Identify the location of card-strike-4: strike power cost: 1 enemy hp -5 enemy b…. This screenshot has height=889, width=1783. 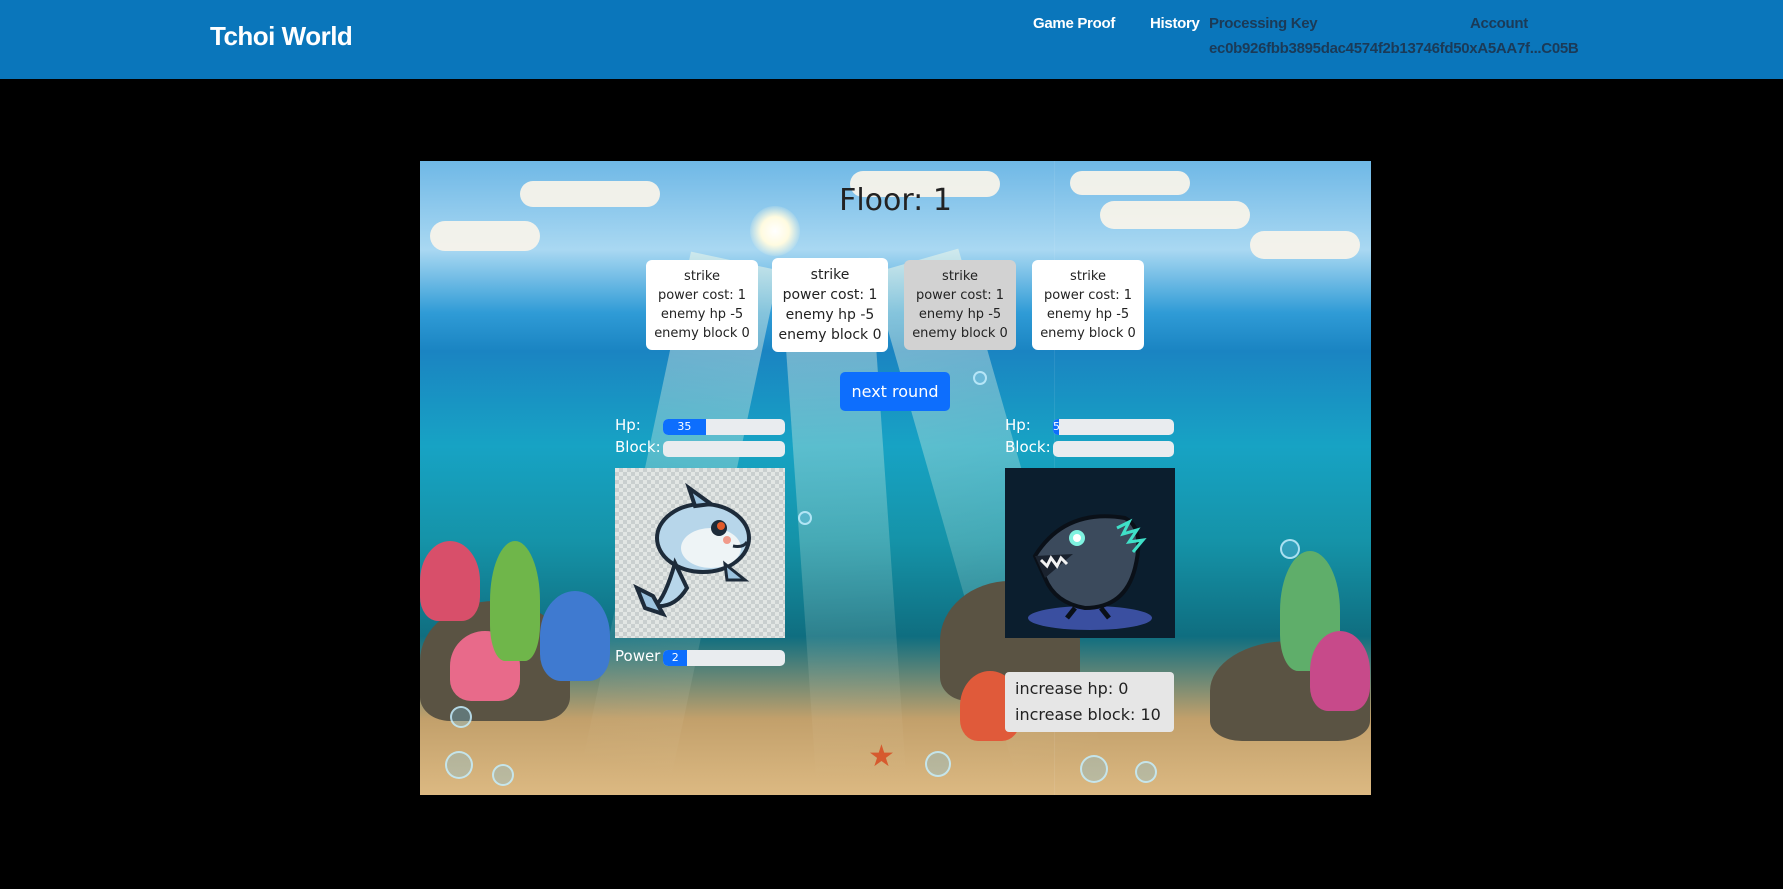
(1088, 305).